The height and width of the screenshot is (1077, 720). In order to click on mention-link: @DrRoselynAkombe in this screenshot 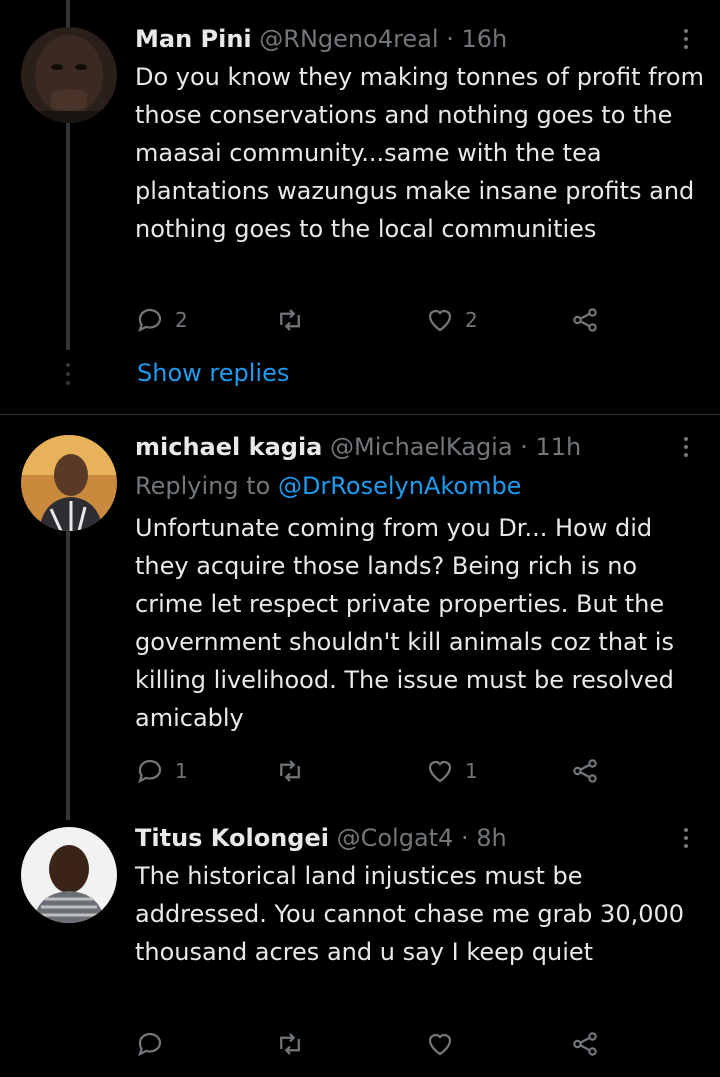, I will do `click(400, 486)`.